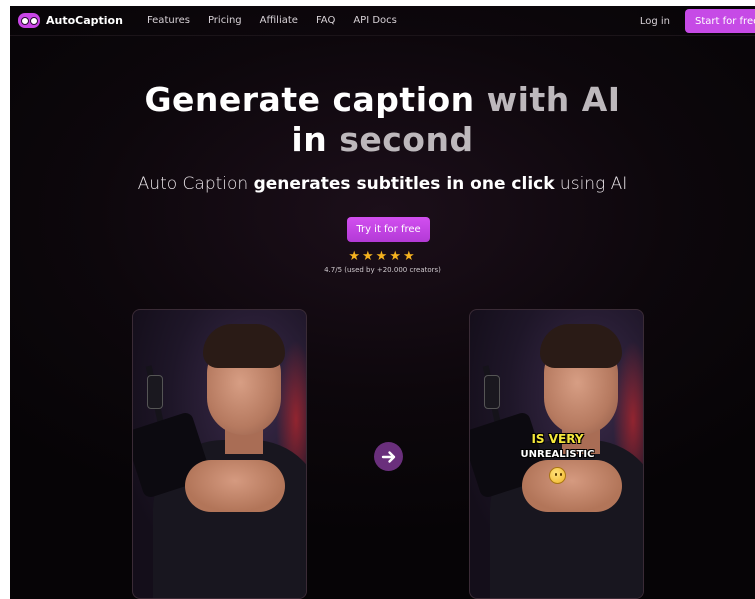  Describe the element at coordinates (388, 229) in the screenshot. I see `try-it-for-free-button: Try it for free` at that location.